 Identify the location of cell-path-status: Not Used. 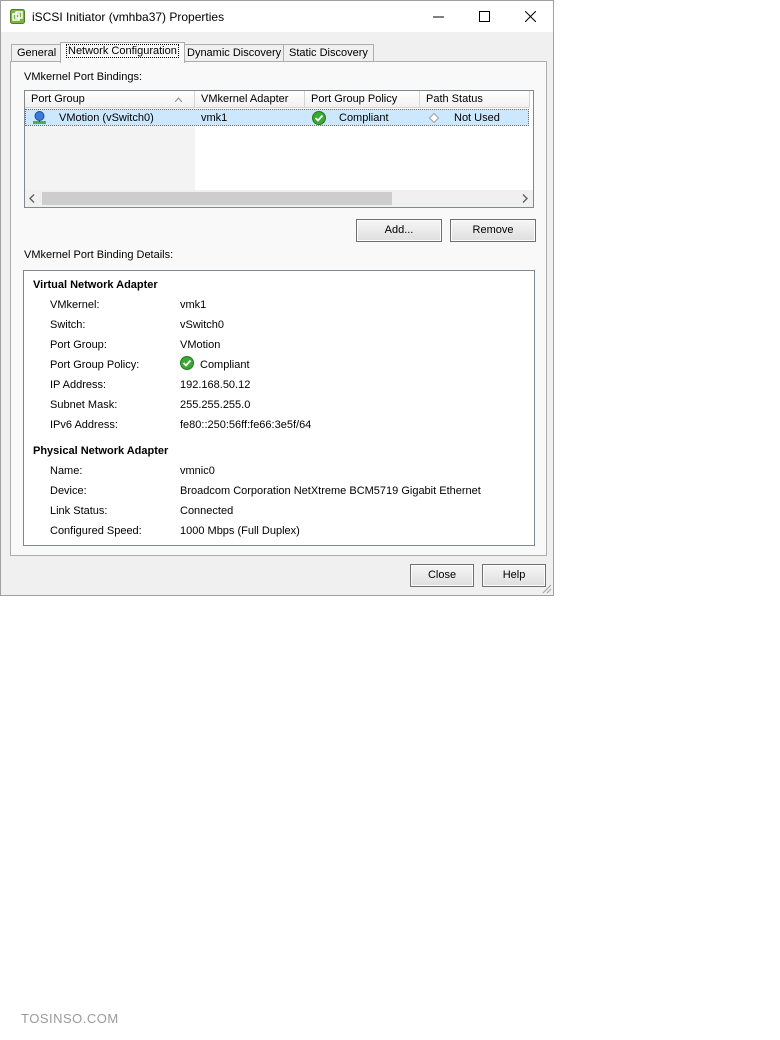
(477, 118).